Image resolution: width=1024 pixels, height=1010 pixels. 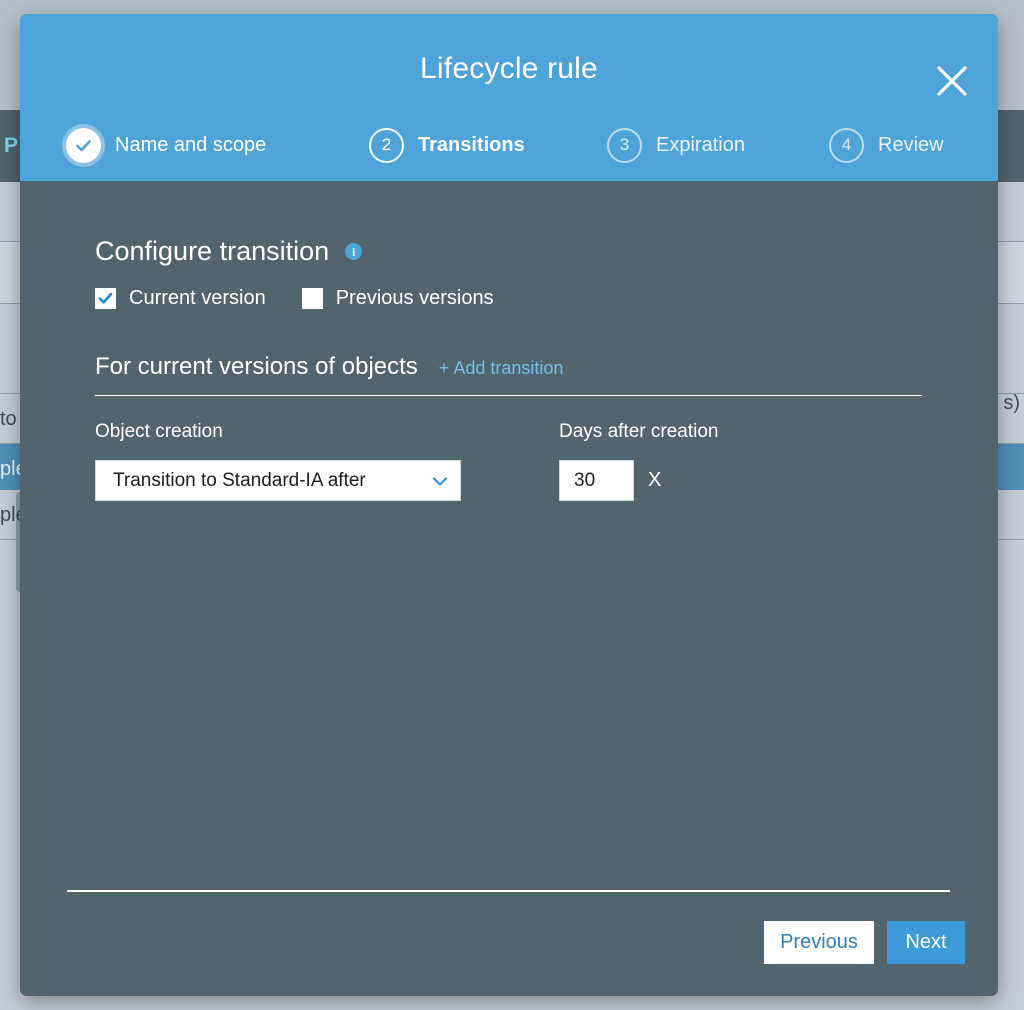 I want to click on select-value: Transition to Standard-IA after, so click(x=239, y=480).